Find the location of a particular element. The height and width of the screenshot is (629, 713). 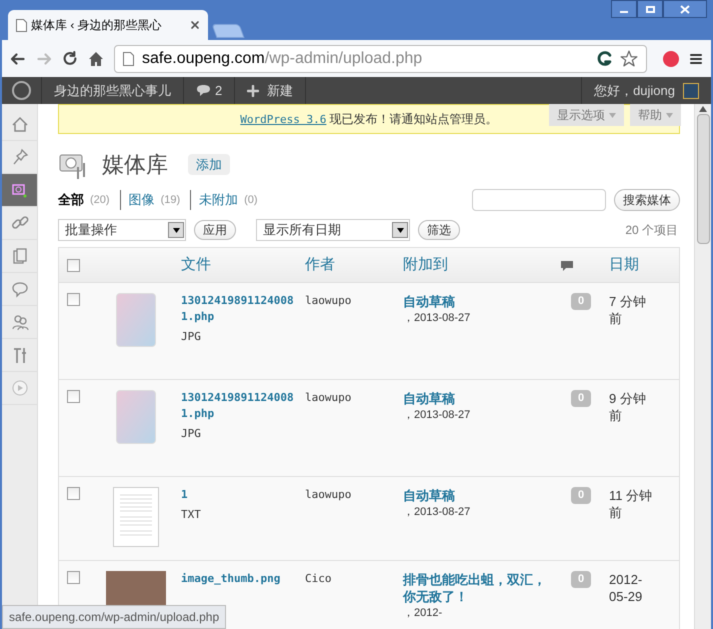

date-text: 11 分钟前 is located at coordinates (631, 504).